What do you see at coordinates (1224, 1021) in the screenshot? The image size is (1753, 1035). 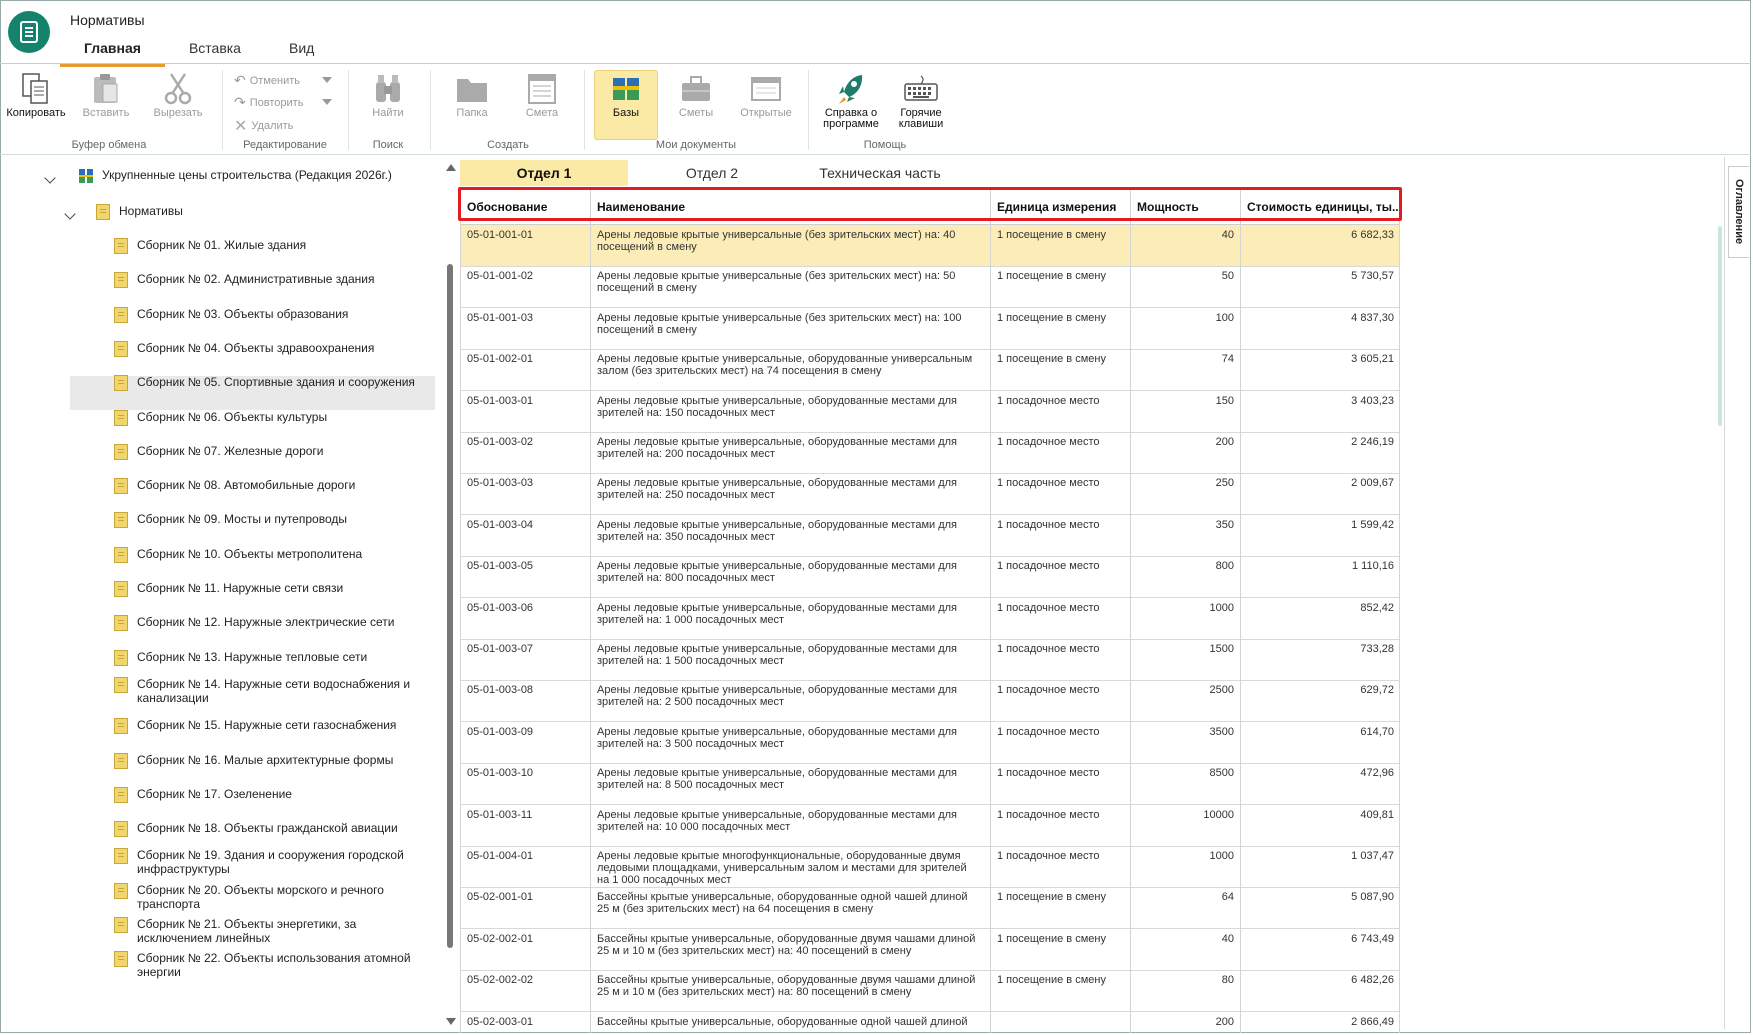 I see `cell-capacity: 200` at bounding box center [1224, 1021].